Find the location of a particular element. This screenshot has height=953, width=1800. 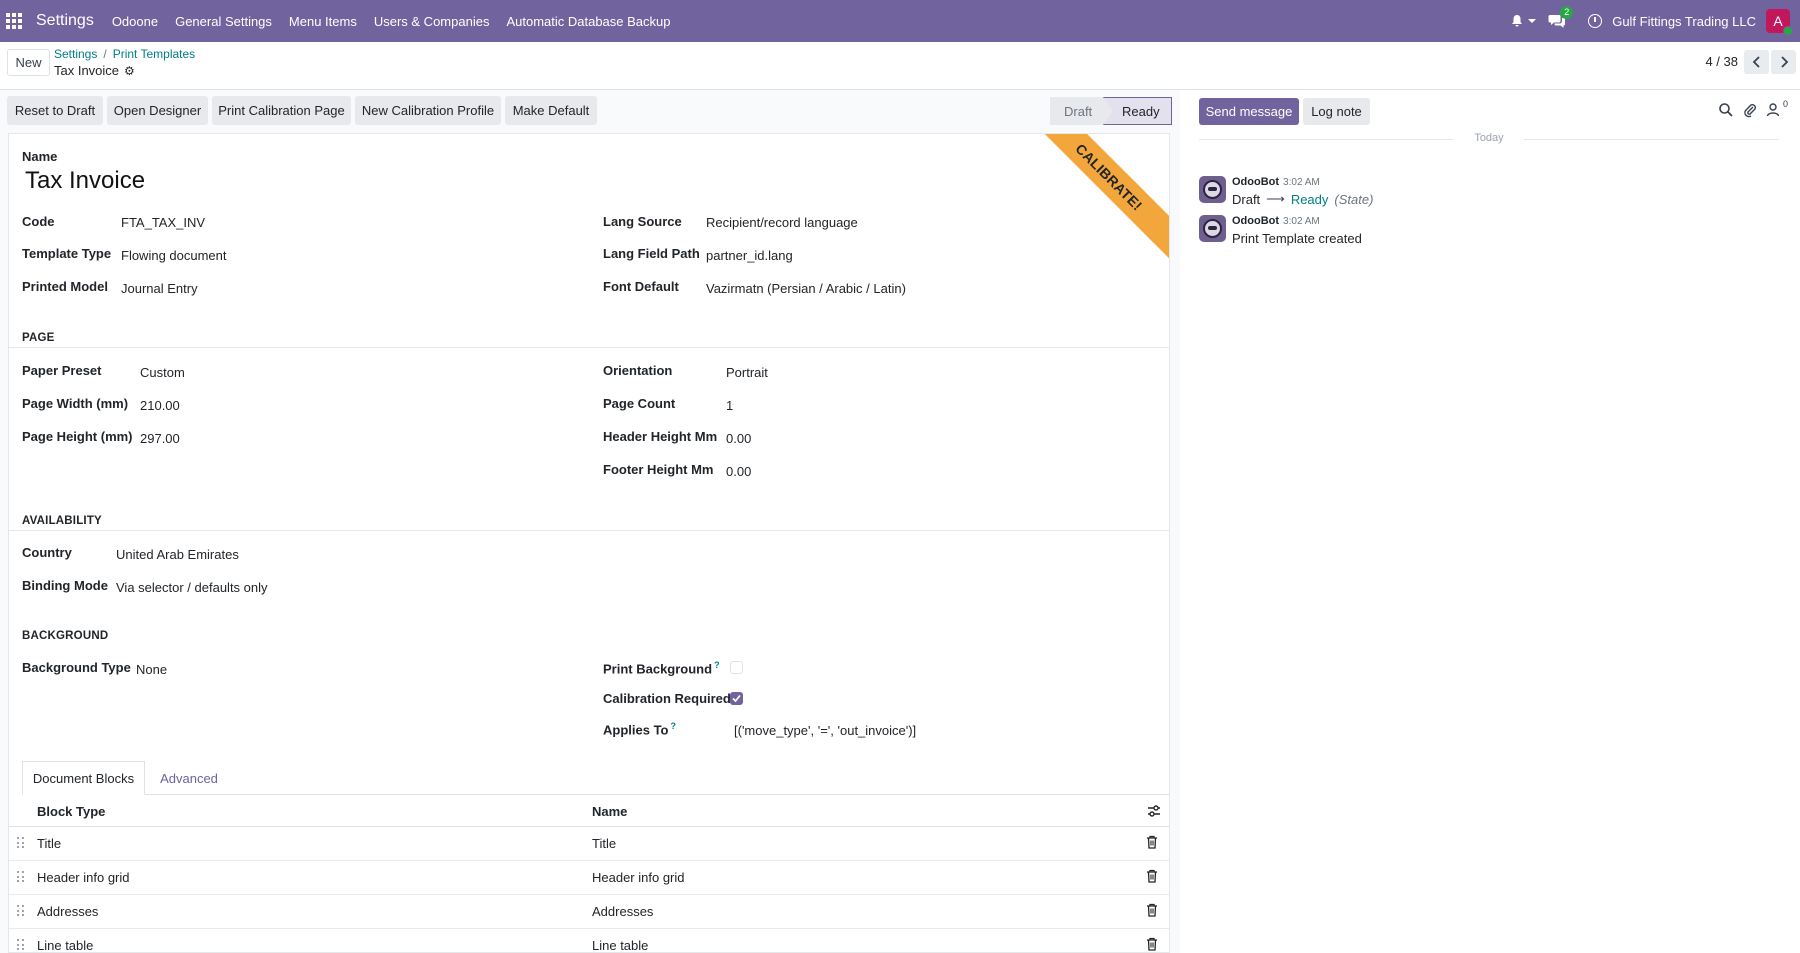

tracking-field-name: (State) is located at coordinates (1354, 199).